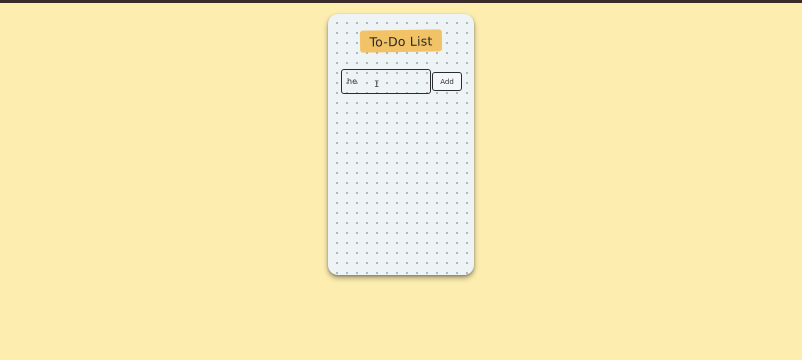 This screenshot has width=802, height=360. What do you see at coordinates (401, 41) in the screenshot?
I see `page-title: To-Do List` at bounding box center [401, 41].